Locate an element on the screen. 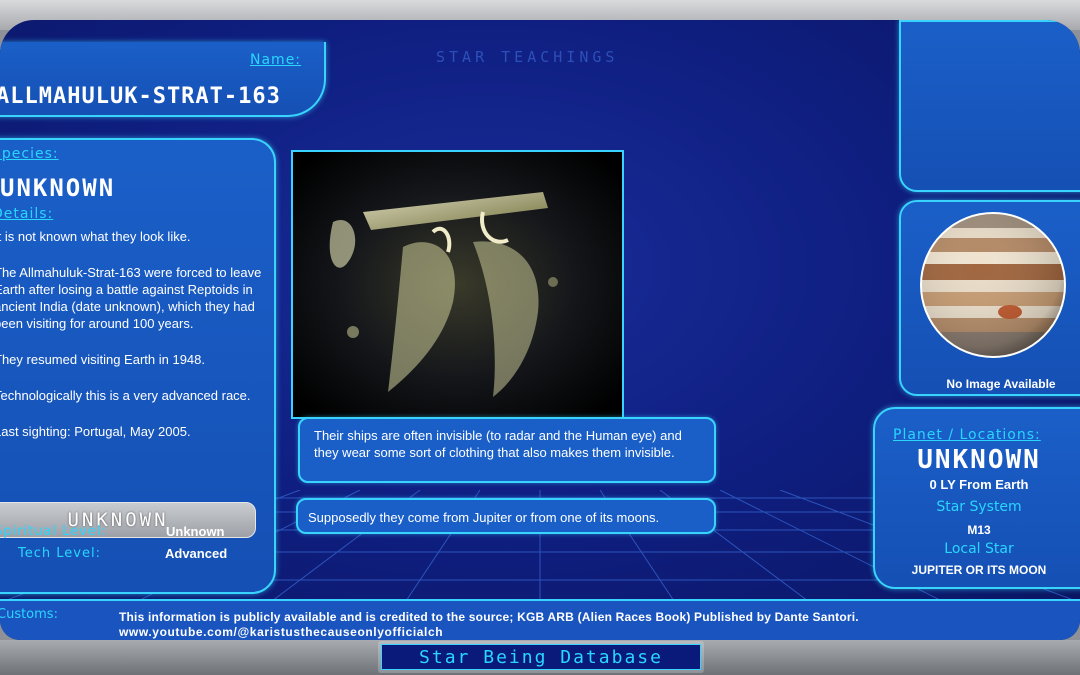 This screenshot has width=1080, height=675. being-photo-graphic is located at coordinates (457, 284).